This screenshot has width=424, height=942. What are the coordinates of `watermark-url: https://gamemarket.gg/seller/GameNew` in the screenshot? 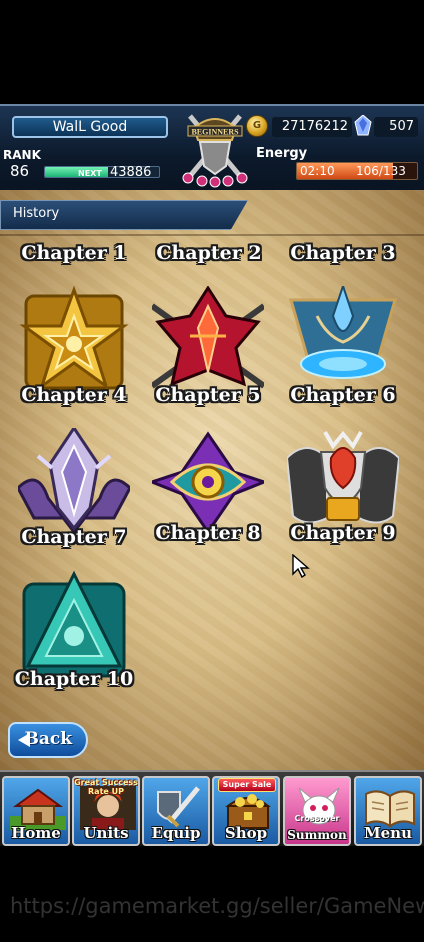 It's located at (217, 906).